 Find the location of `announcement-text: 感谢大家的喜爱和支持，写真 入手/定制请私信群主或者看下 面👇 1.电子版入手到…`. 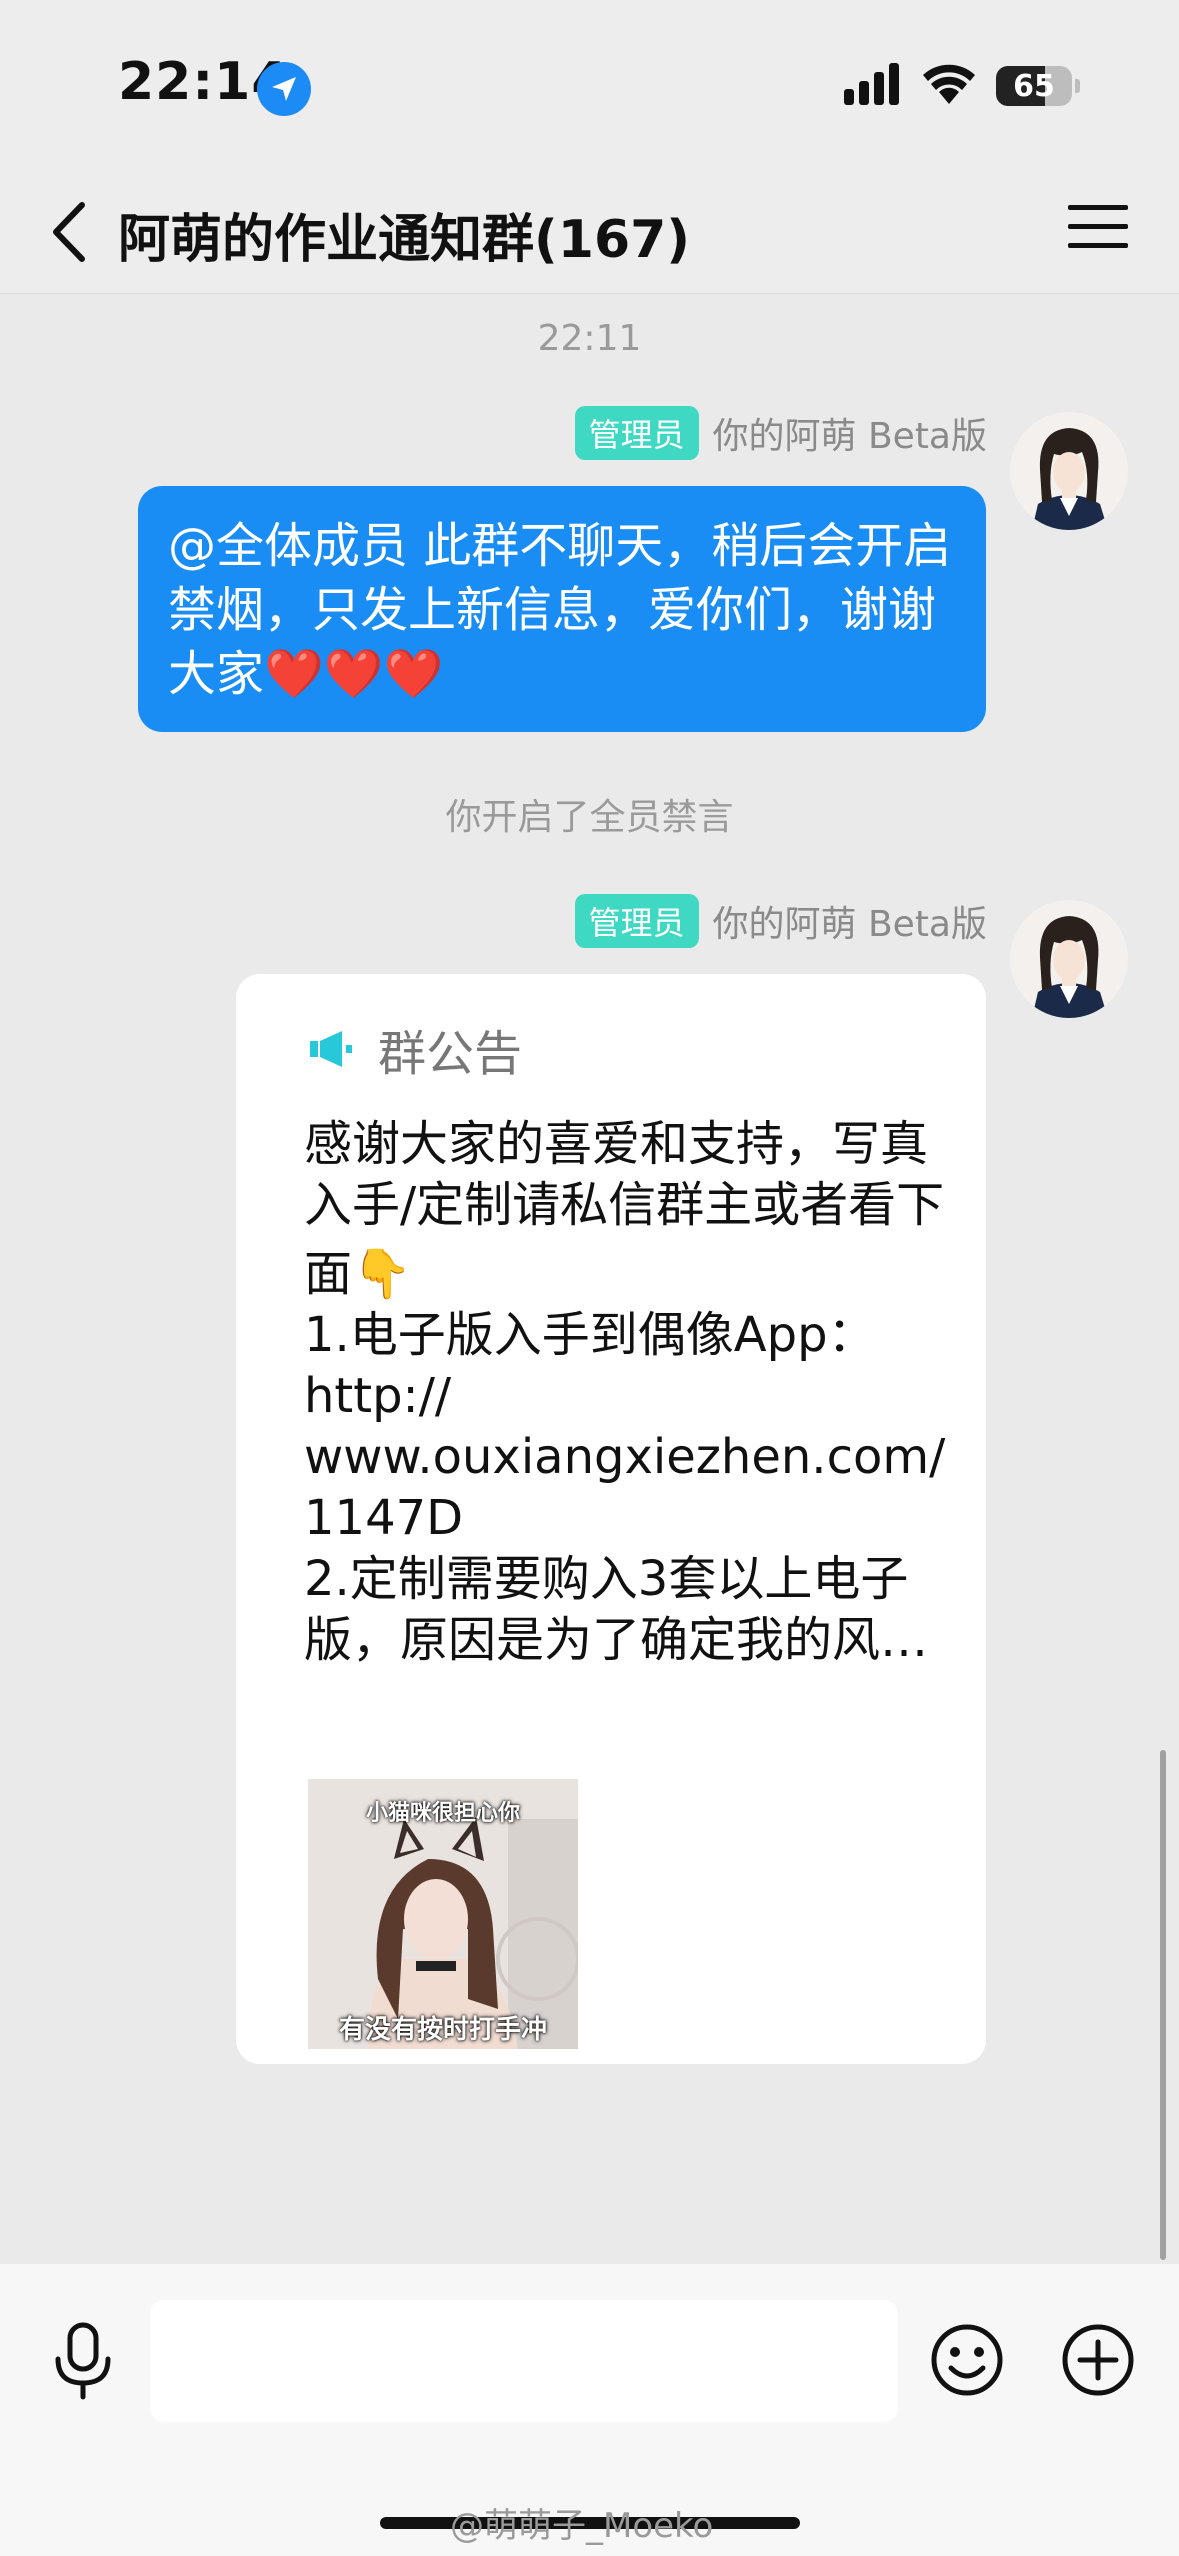

announcement-text: 感谢大家的喜爱和支持，写真 入手/定制请私信群主或者看下 面👇 1.电子版入手到… is located at coordinates (629, 1392).